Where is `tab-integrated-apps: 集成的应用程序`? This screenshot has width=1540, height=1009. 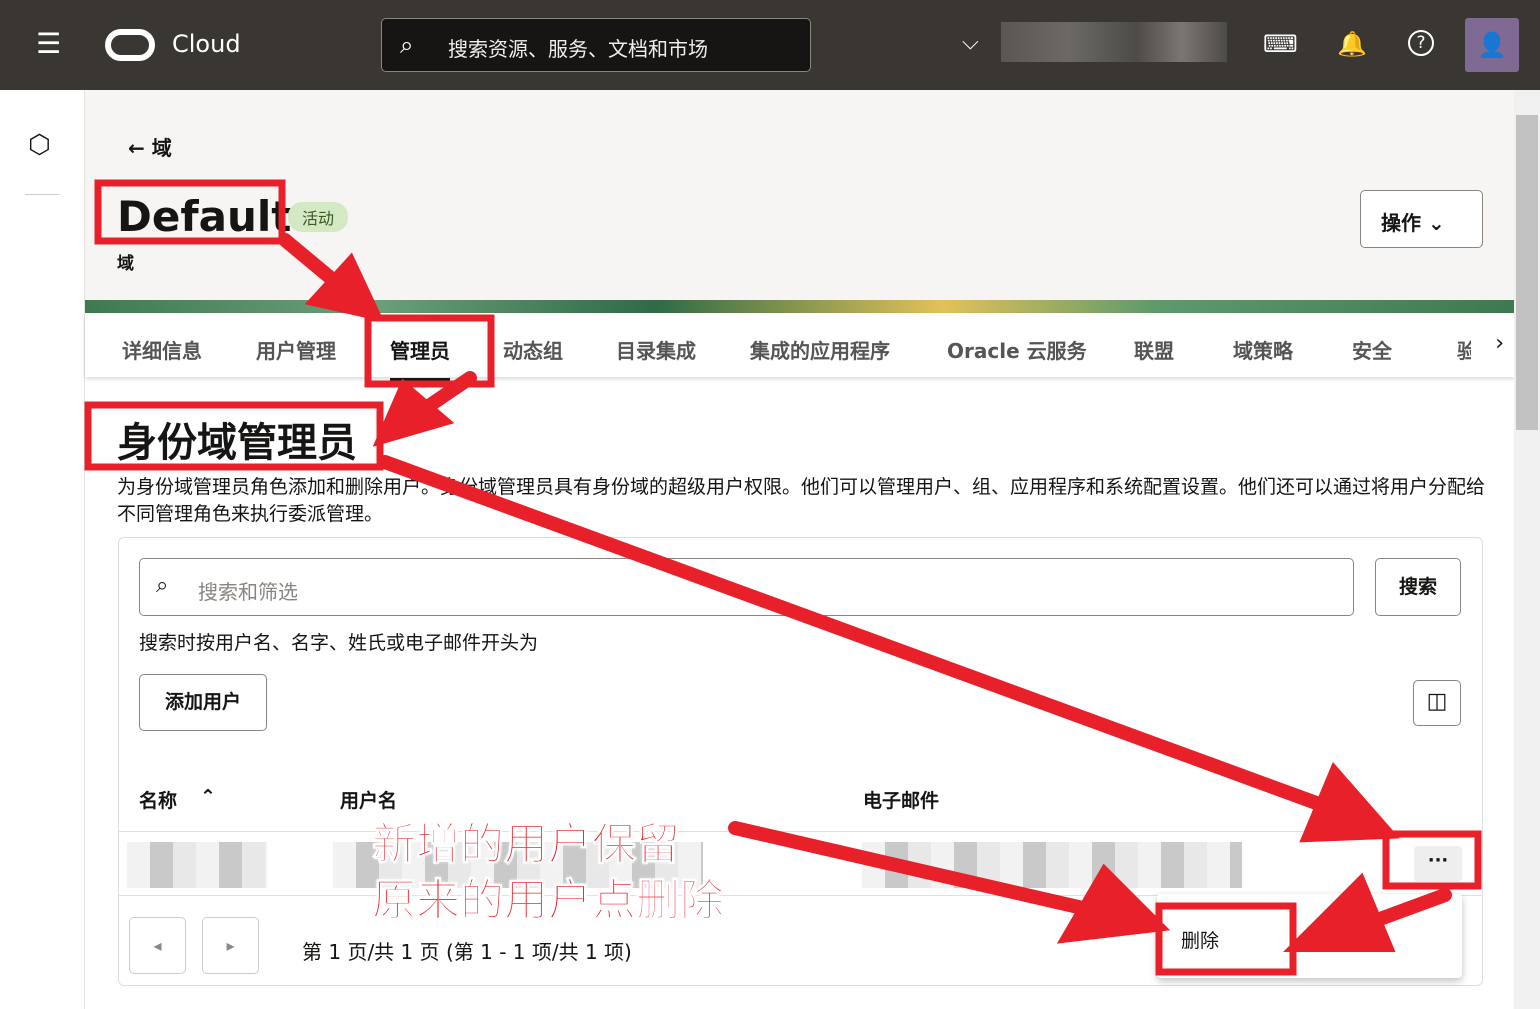
tab-integrated-apps: 集成的应用程序 is located at coordinates (820, 349).